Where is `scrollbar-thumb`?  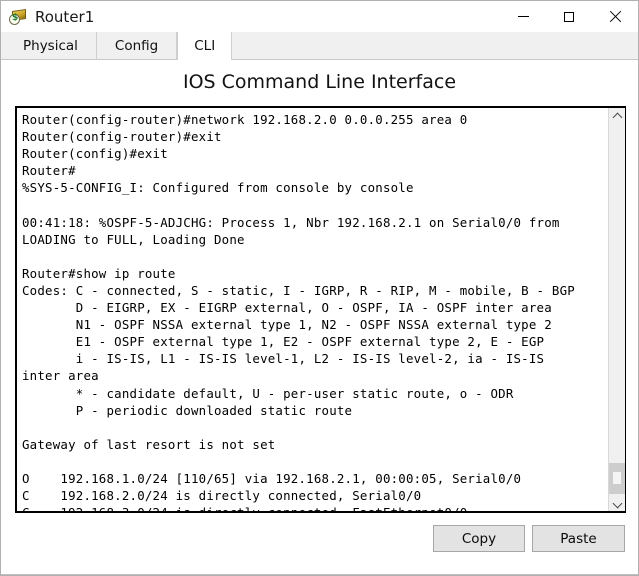
scrollbar-thumb is located at coordinates (617, 478).